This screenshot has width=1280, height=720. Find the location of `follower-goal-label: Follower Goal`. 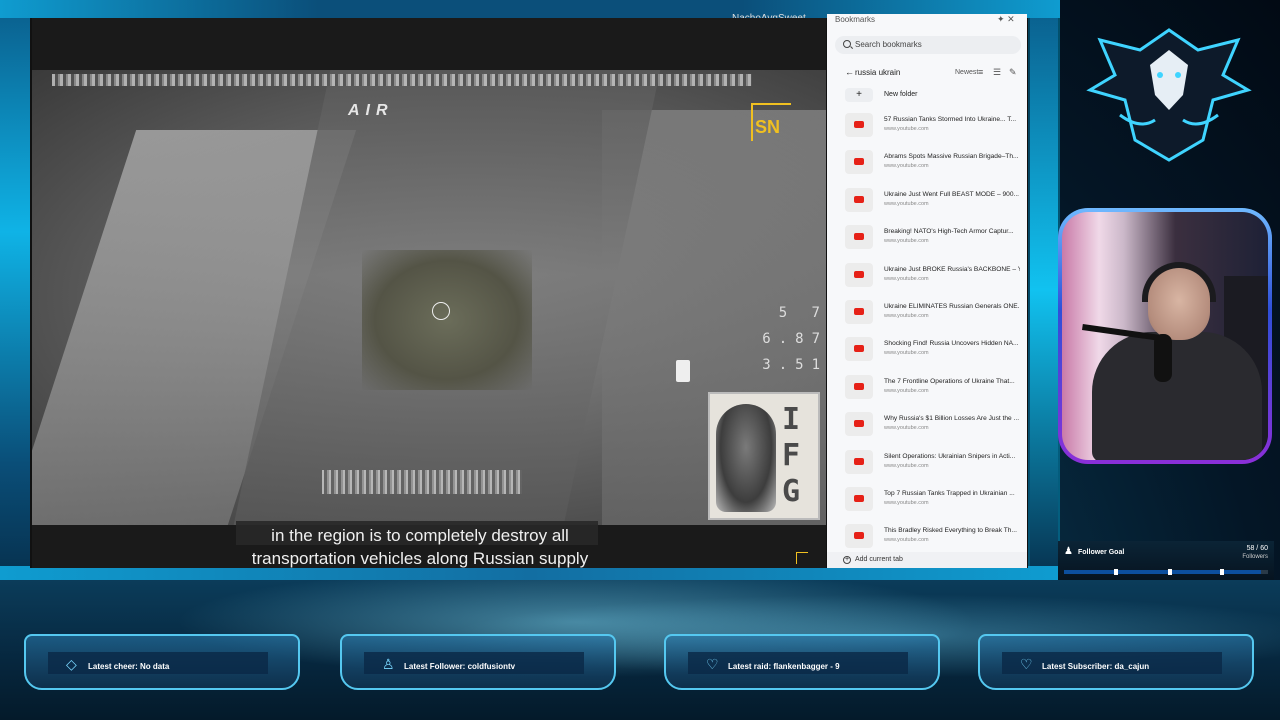

follower-goal-label: Follower Goal is located at coordinates (1101, 552).